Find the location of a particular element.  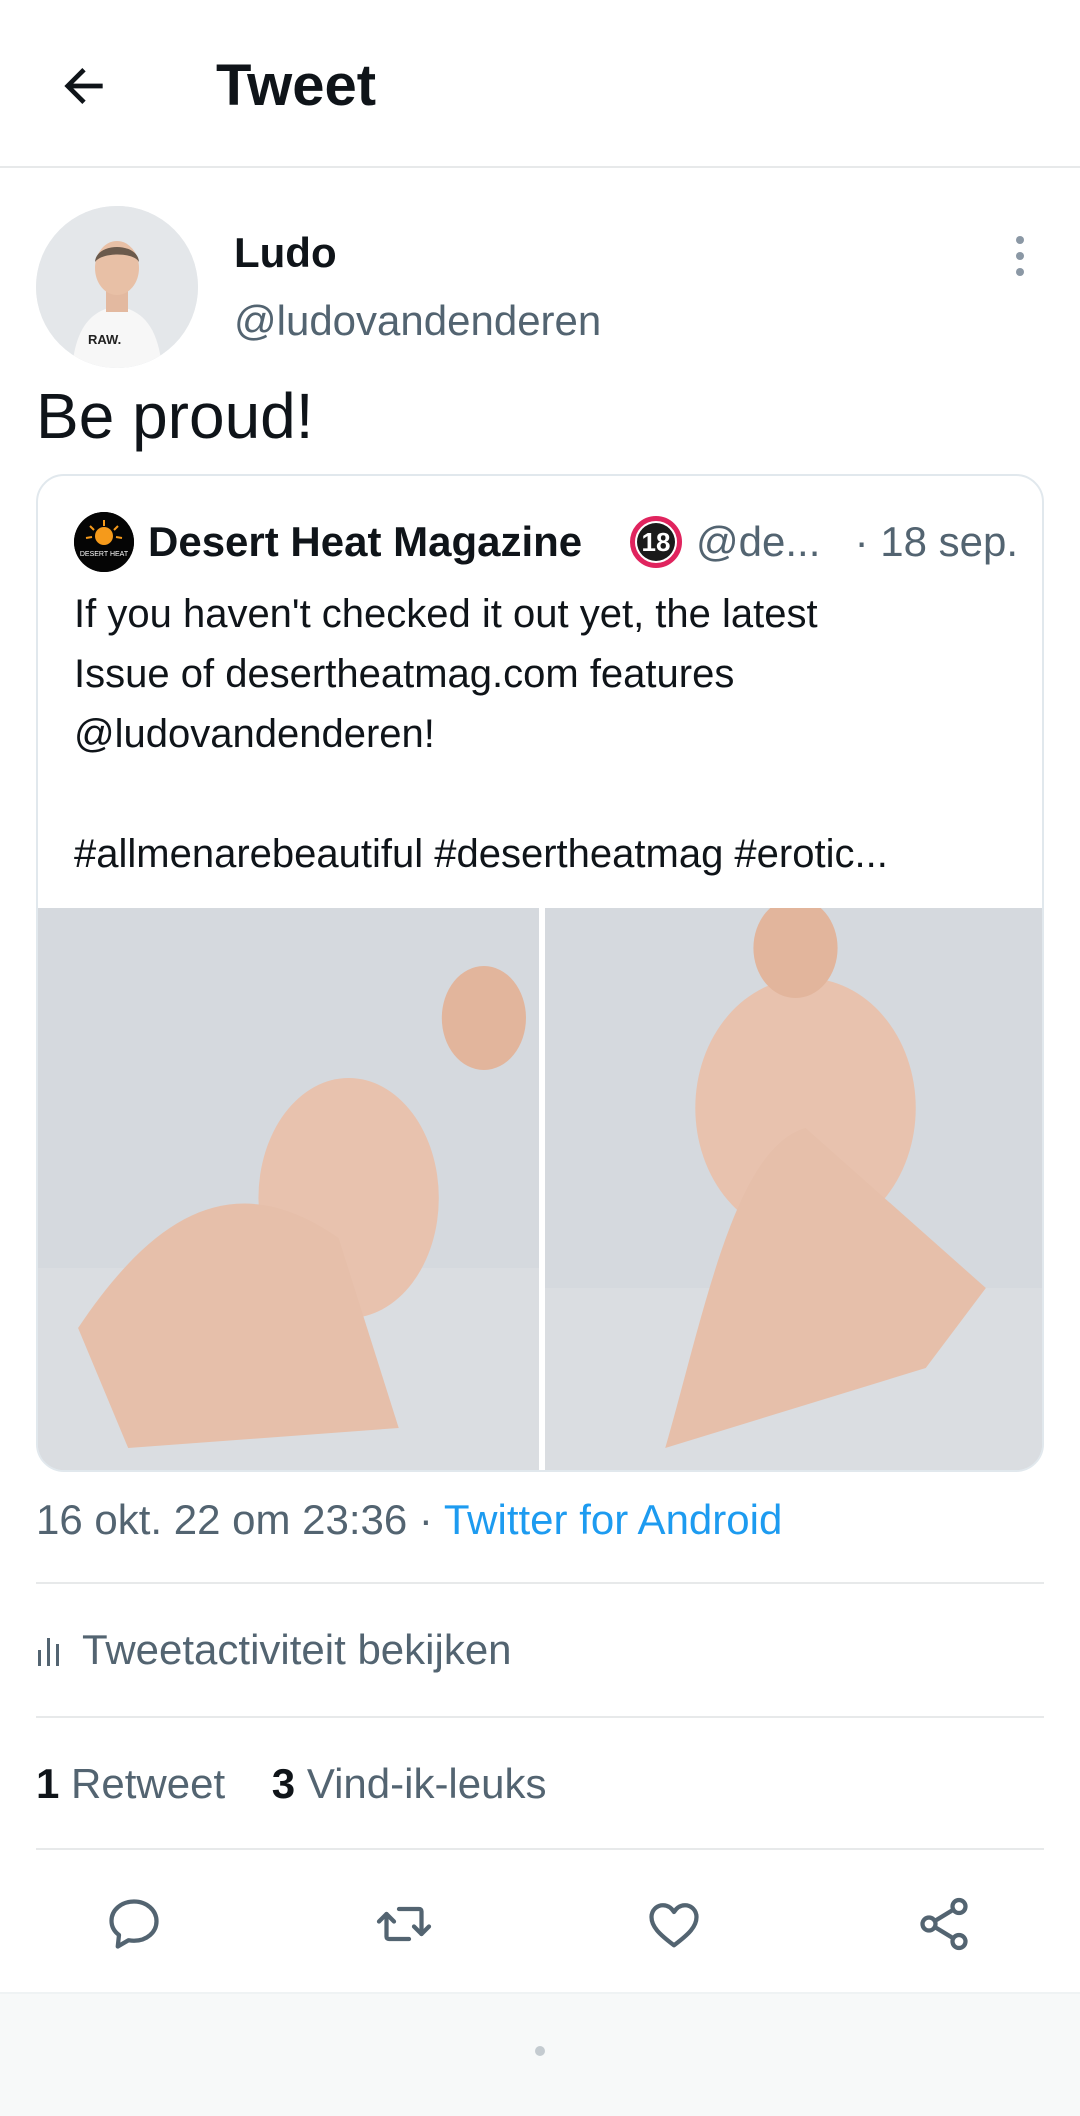

heart-icon is located at coordinates (674, 1925).